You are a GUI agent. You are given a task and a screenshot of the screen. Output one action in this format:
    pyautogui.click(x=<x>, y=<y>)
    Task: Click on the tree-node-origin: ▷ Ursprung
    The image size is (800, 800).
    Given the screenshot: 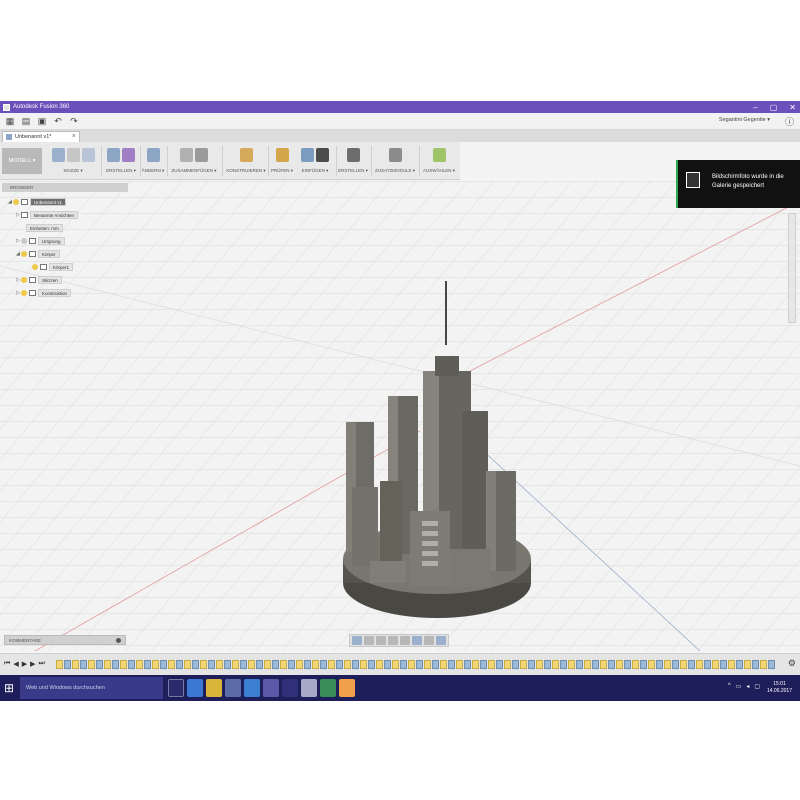 What is the action you would take?
    pyautogui.click(x=68, y=240)
    